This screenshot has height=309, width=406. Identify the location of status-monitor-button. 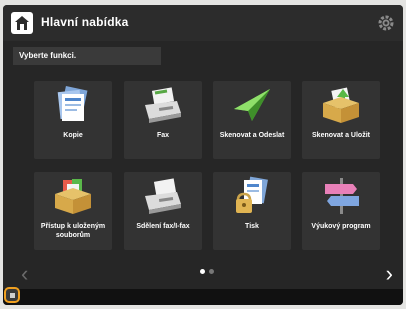
(12, 295).